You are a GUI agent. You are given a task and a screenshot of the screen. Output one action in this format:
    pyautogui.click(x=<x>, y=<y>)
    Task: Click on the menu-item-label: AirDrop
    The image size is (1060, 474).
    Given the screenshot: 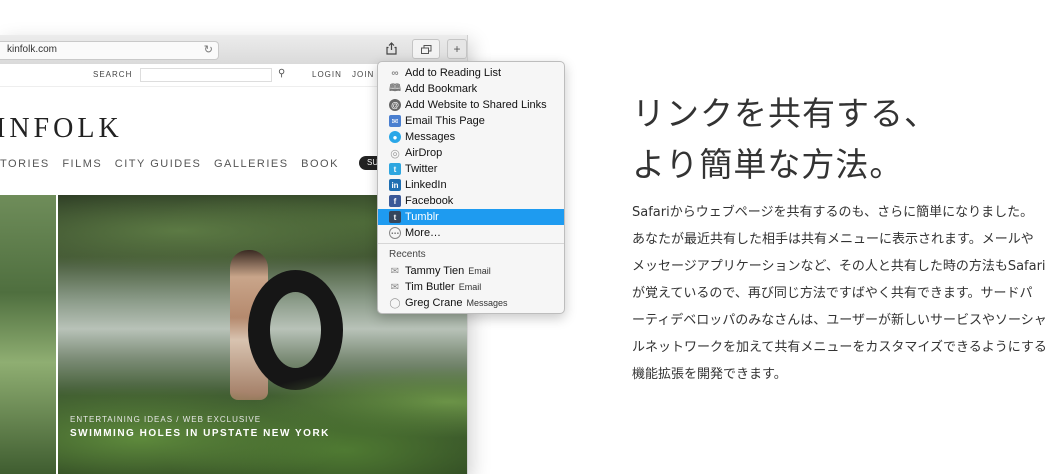 What is the action you would take?
    pyautogui.click(x=424, y=153)
    